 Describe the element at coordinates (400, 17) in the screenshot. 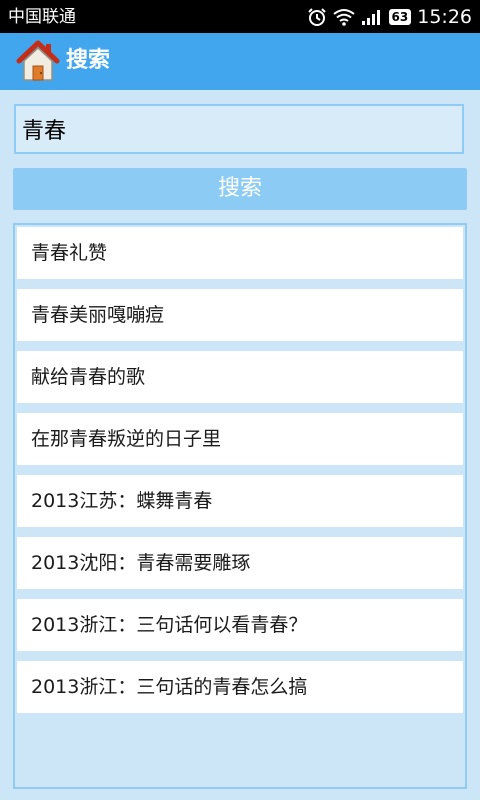

I see `battery-icon: 63` at that location.